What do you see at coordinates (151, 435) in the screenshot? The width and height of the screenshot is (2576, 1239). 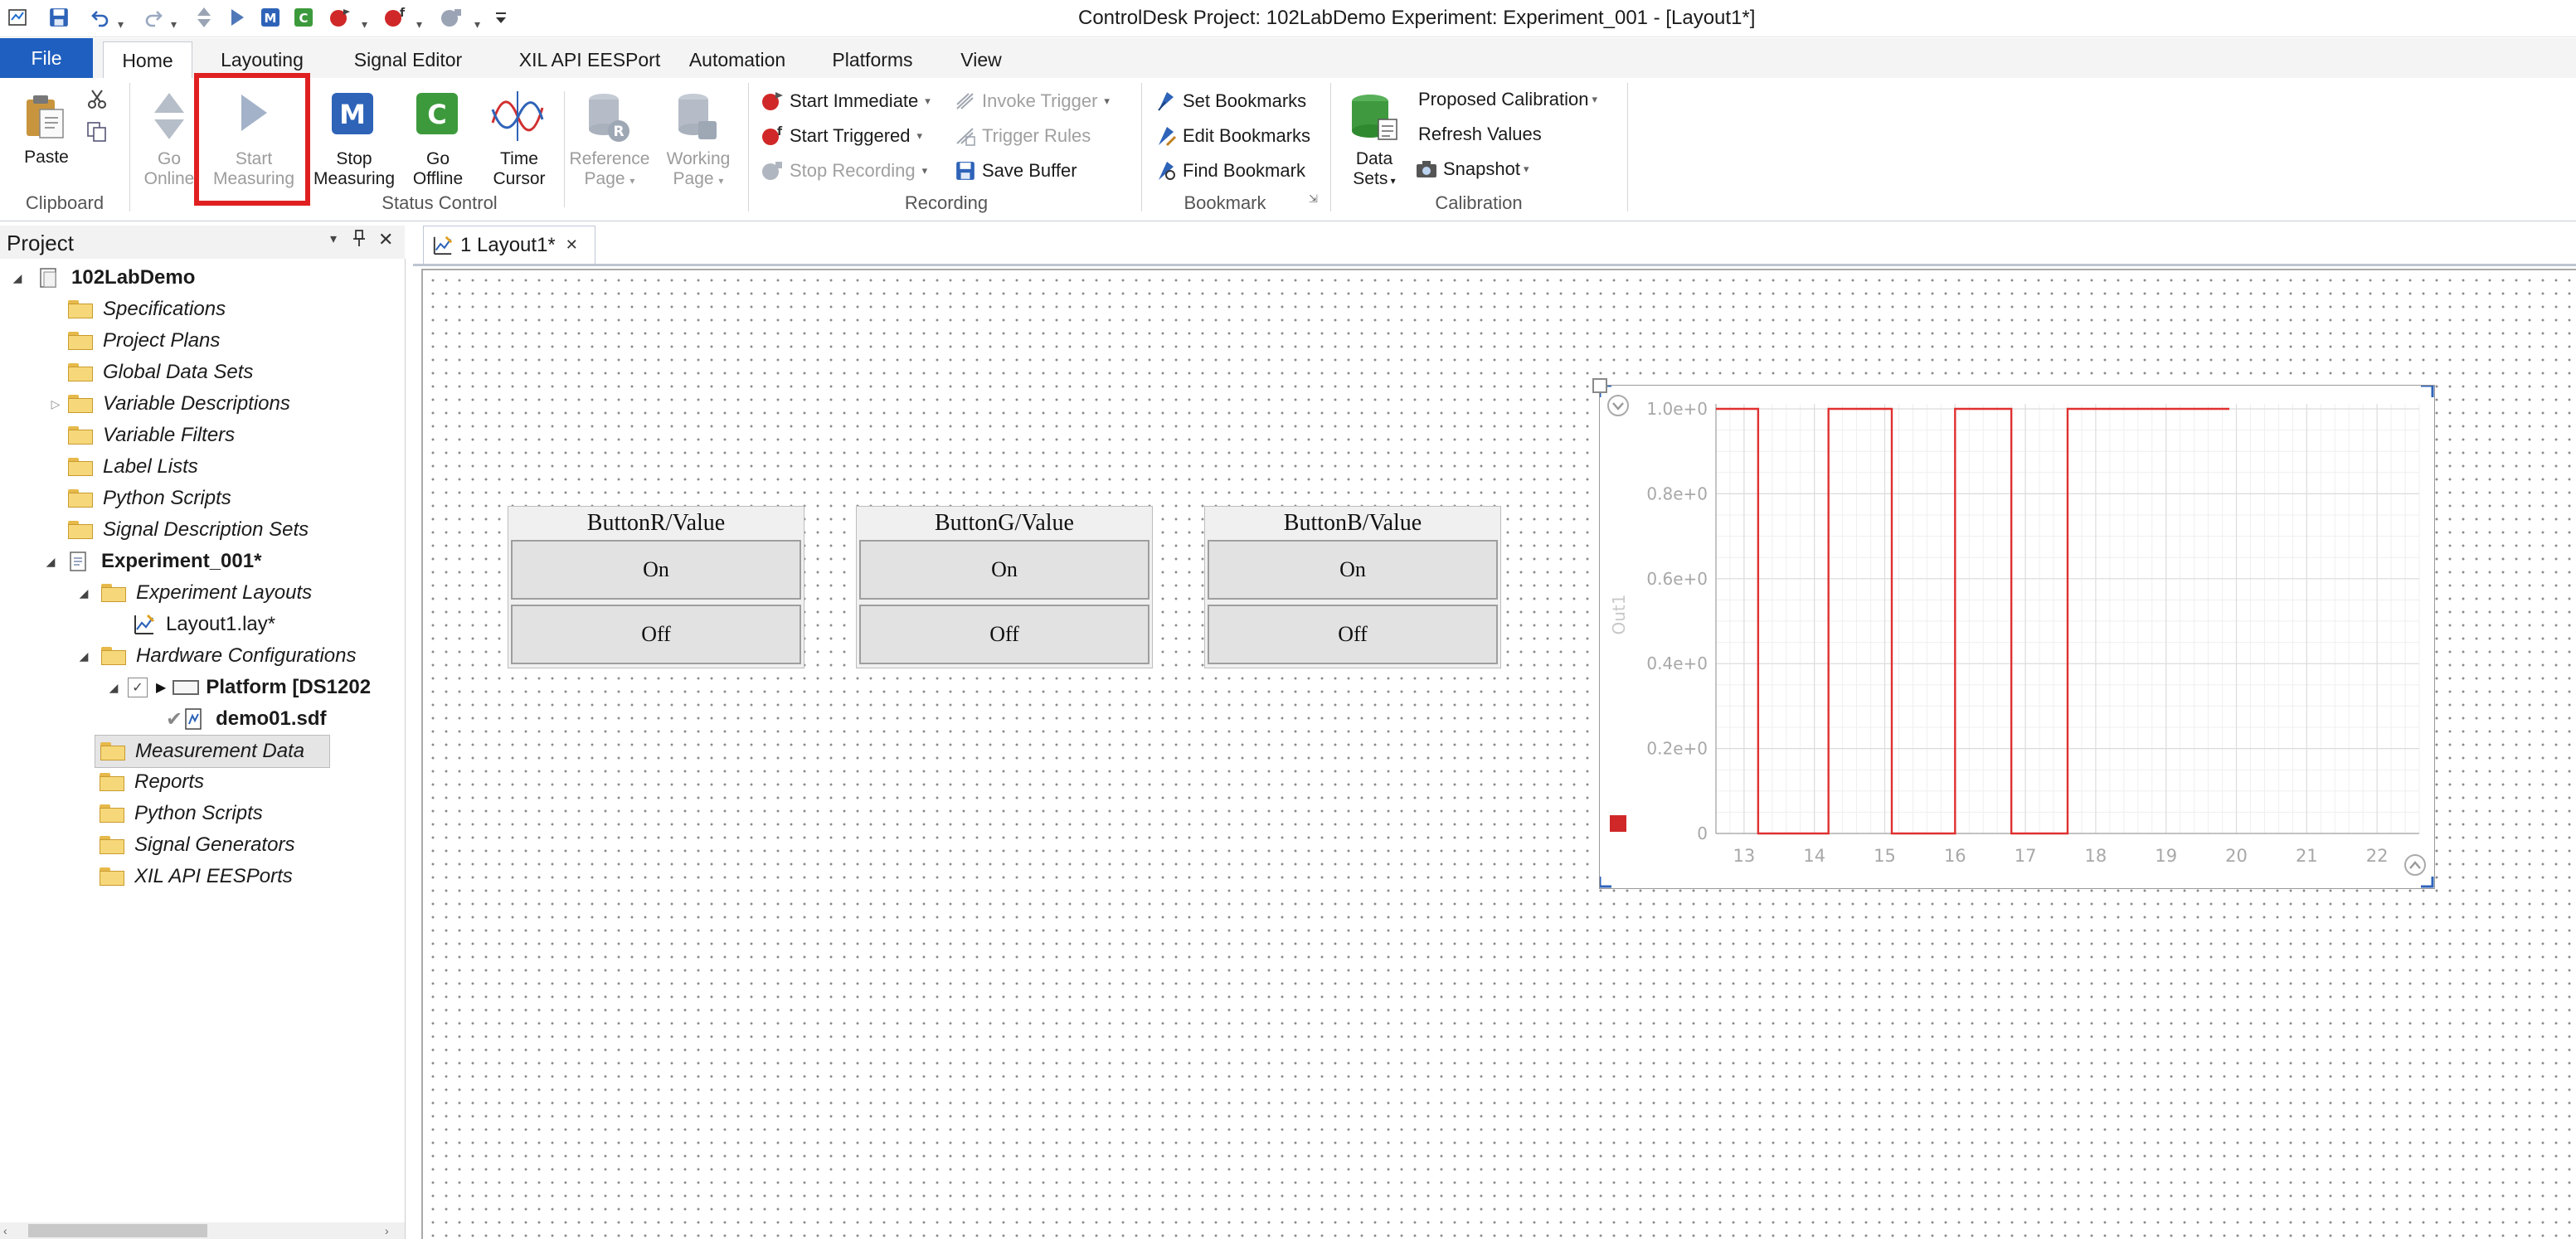 I see `tree-item-variable-filters: Variable Filters` at bounding box center [151, 435].